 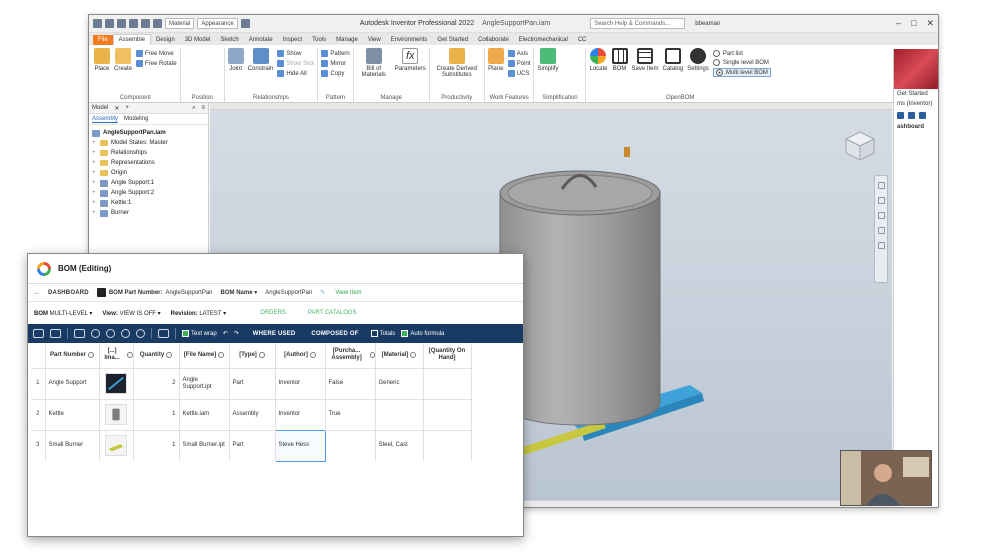 I want to click on cell-part-number: Angle Support, so click(x=72, y=383).